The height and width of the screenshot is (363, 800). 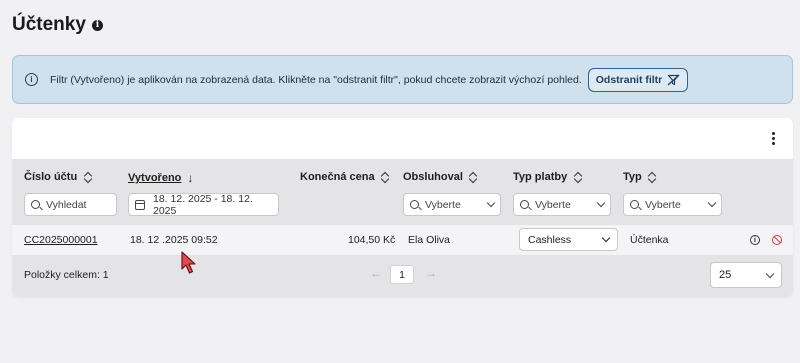 I want to click on total-items-label: Položky celkem: 1, so click(x=66, y=275).